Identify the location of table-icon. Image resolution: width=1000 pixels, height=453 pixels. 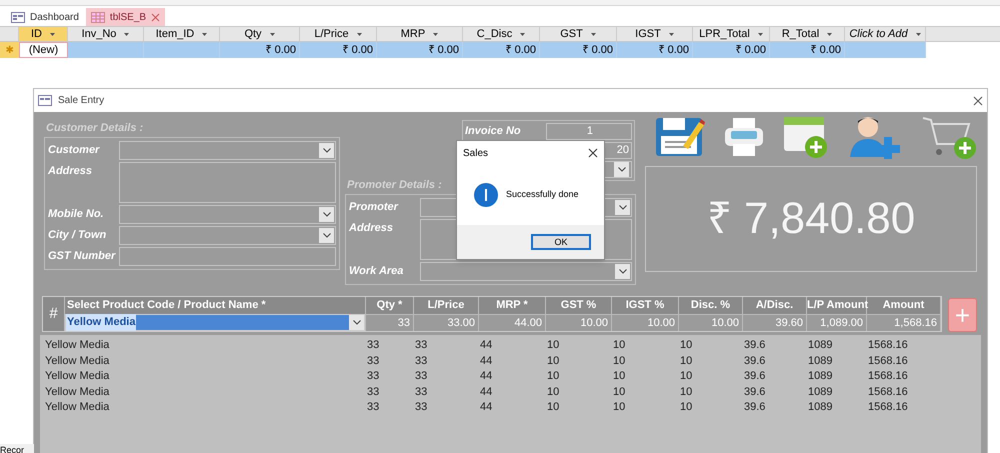
(97, 17).